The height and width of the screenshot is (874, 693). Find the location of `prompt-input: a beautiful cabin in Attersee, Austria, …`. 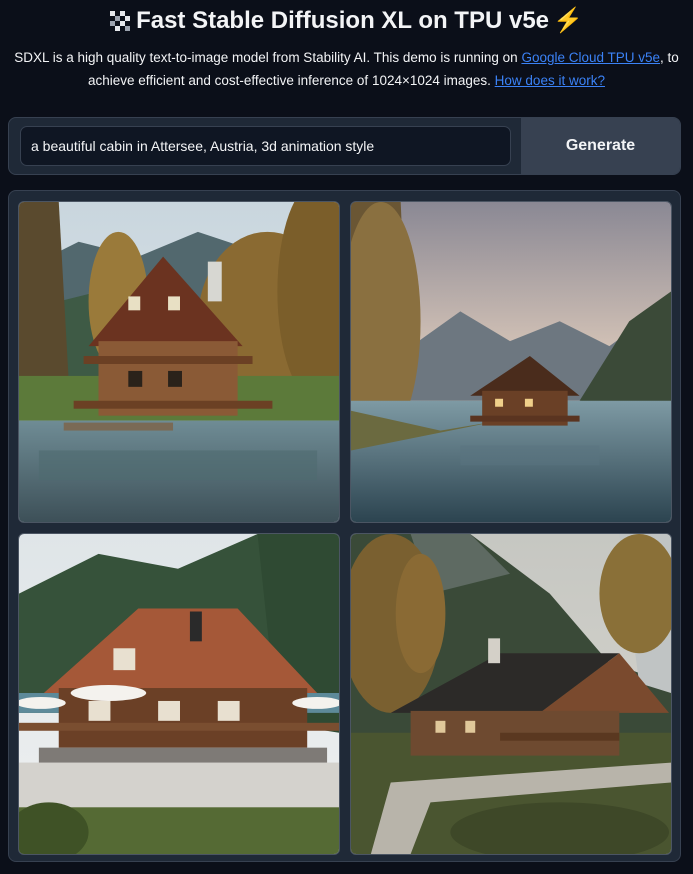

prompt-input: a beautiful cabin in Attersee, Austria, … is located at coordinates (265, 146).